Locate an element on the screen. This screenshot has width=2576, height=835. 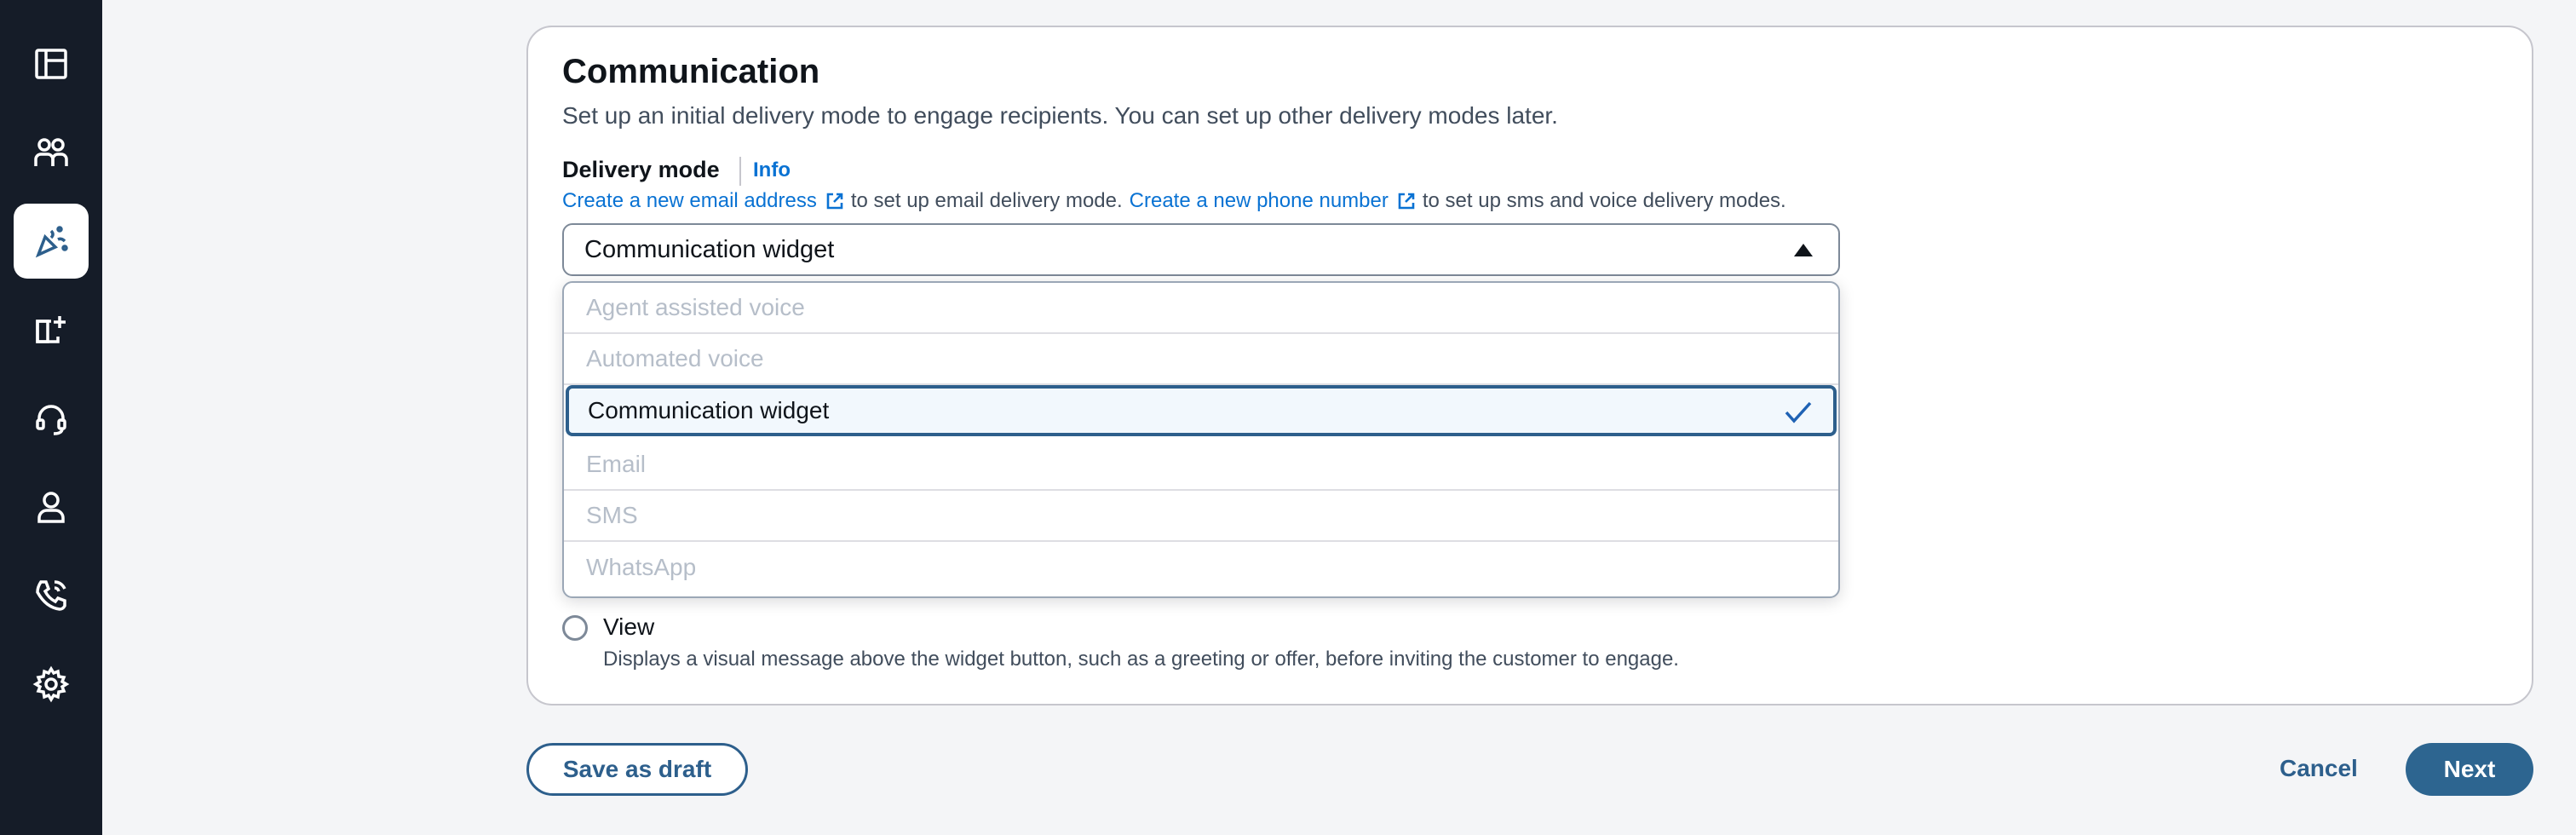
user-icon is located at coordinates (51, 507).